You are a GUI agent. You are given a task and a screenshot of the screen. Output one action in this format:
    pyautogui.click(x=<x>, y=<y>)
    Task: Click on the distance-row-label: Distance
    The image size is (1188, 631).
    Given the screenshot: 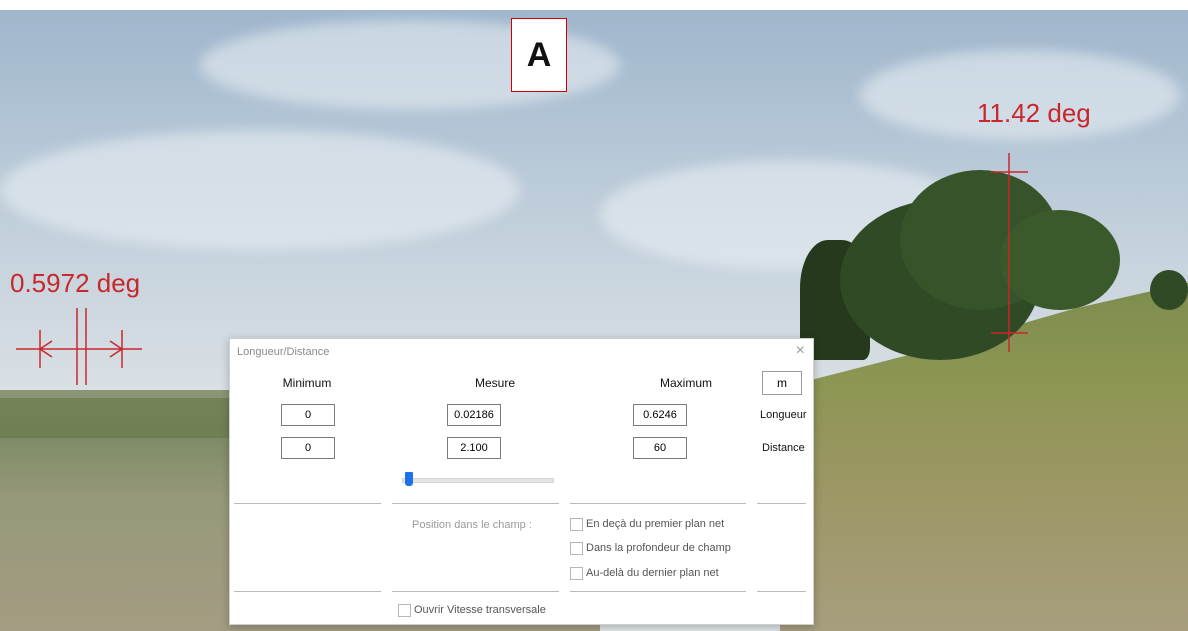 What is the action you would take?
    pyautogui.click(x=783, y=448)
    